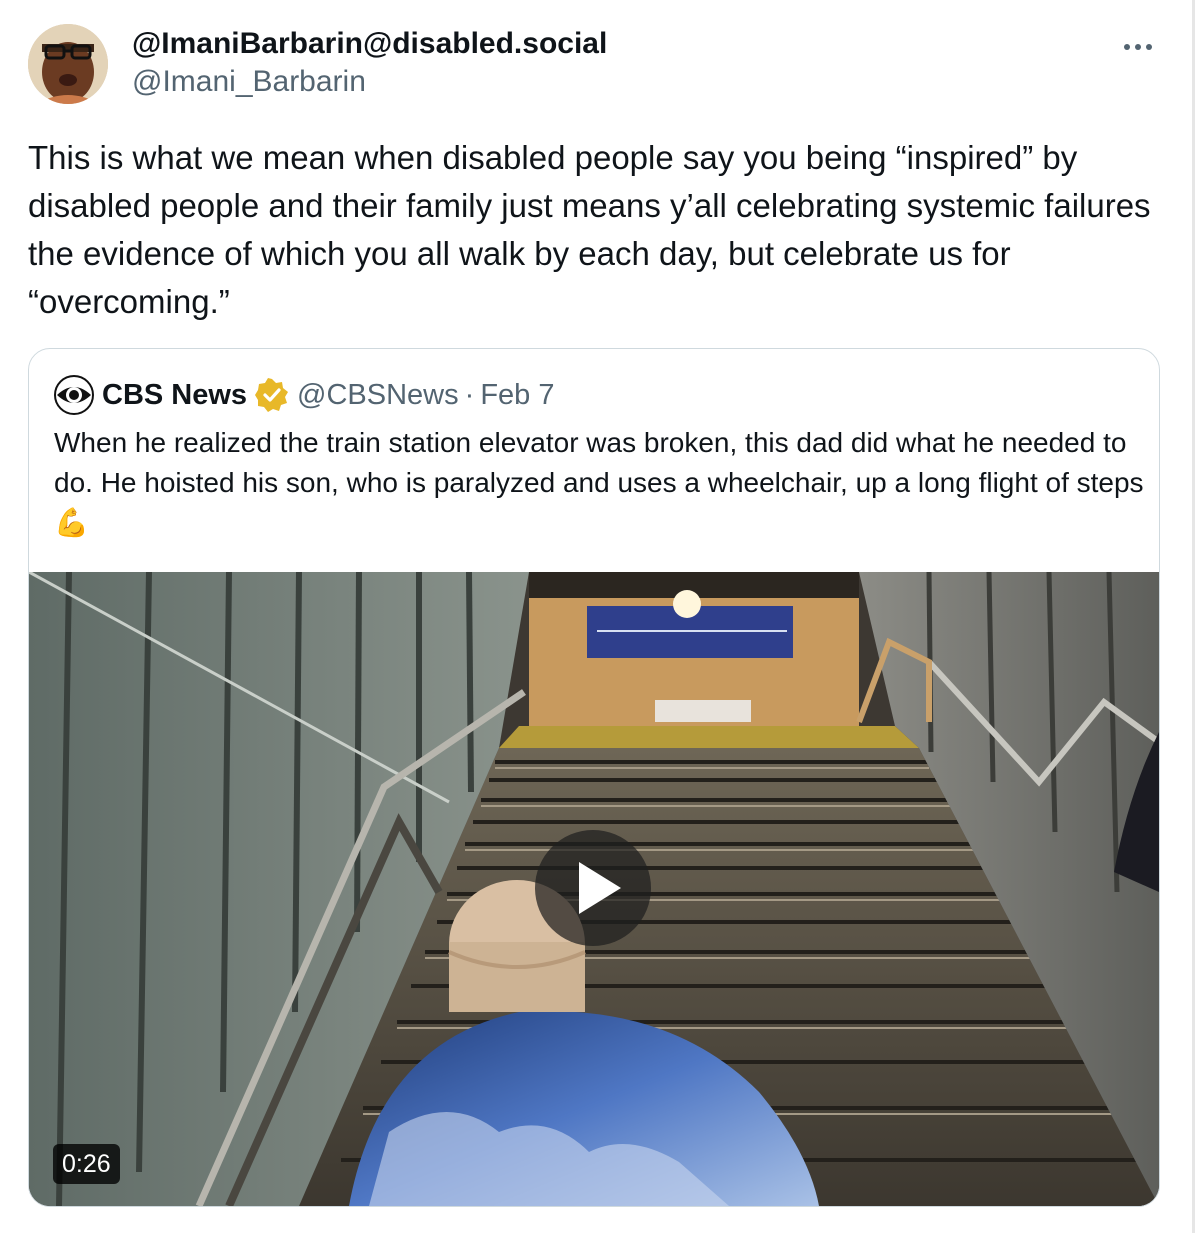  What do you see at coordinates (272, 395) in the screenshot?
I see `verified-badge-icon` at bounding box center [272, 395].